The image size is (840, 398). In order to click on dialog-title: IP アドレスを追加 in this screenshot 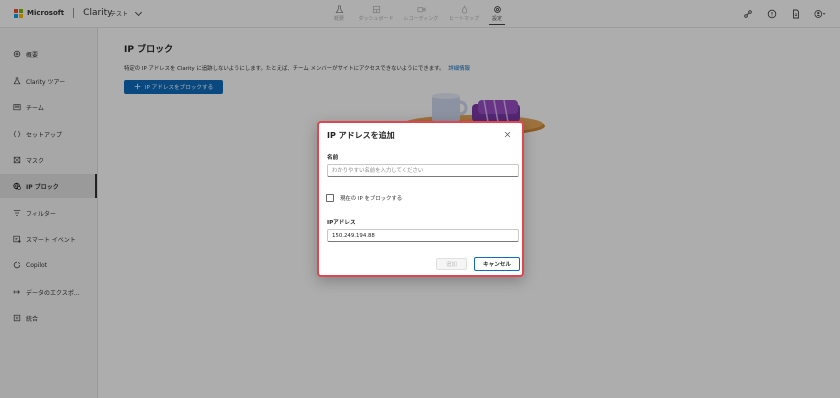, I will do `click(361, 135)`.